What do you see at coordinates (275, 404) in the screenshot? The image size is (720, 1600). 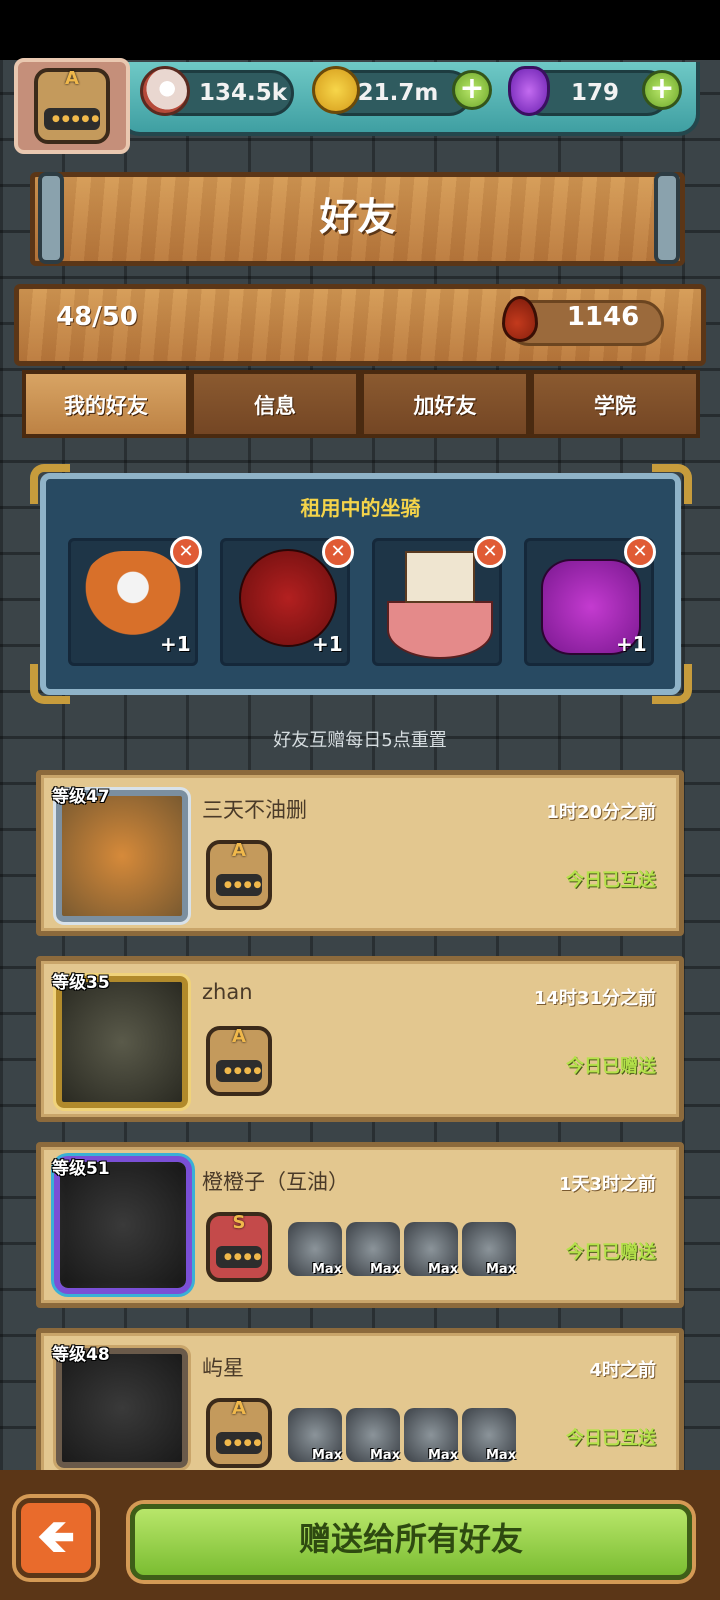 I see `tab-messages: 信息` at bounding box center [275, 404].